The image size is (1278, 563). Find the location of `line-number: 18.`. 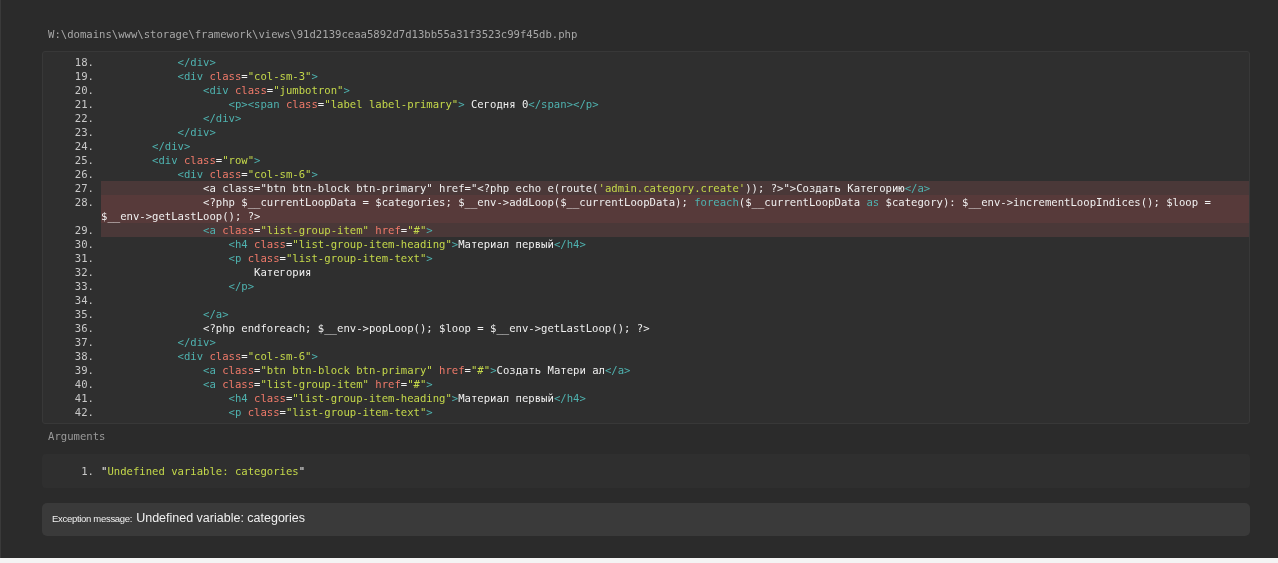

line-number: 18. is located at coordinates (84, 62).